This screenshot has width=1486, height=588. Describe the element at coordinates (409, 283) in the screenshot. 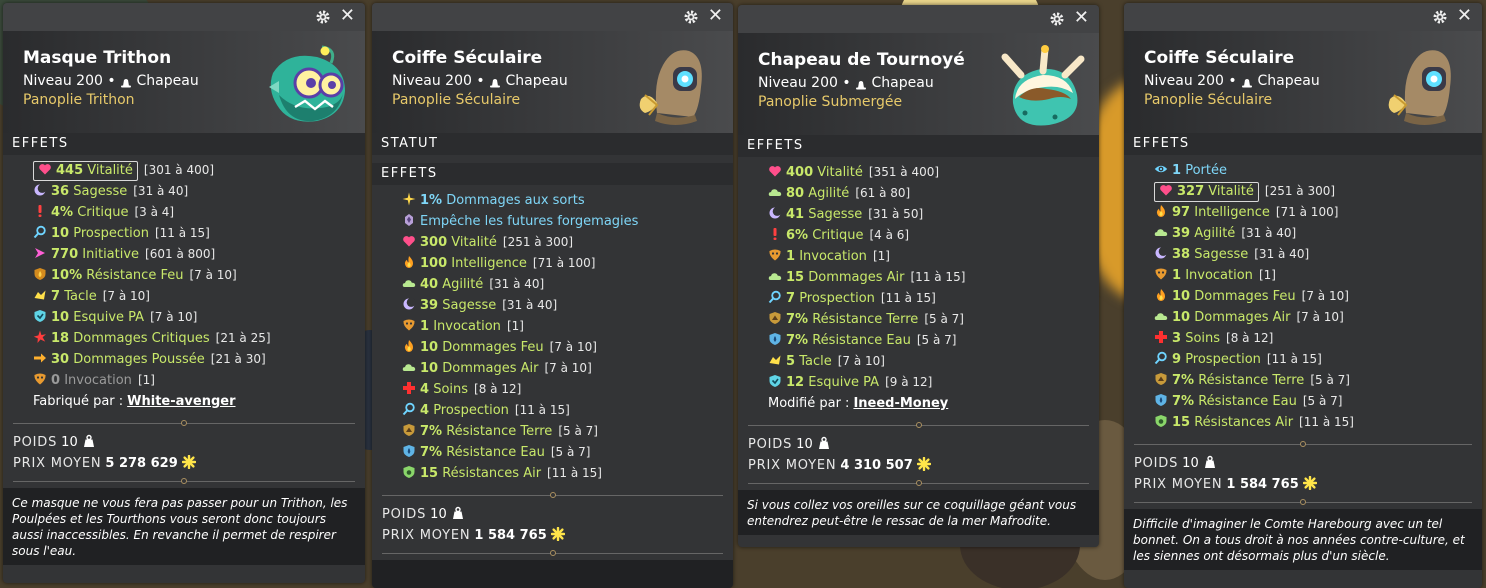

I see `cloud-icon` at that location.